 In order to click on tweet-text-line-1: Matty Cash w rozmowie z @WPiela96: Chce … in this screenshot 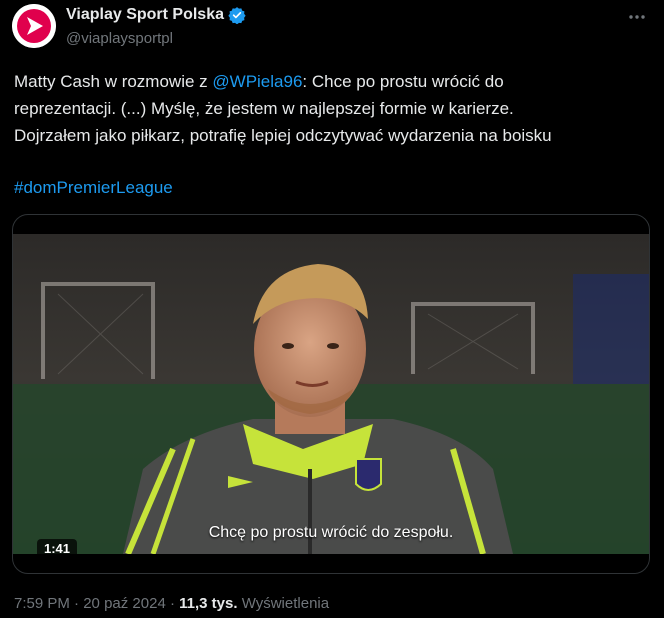, I will do `click(334, 81)`.